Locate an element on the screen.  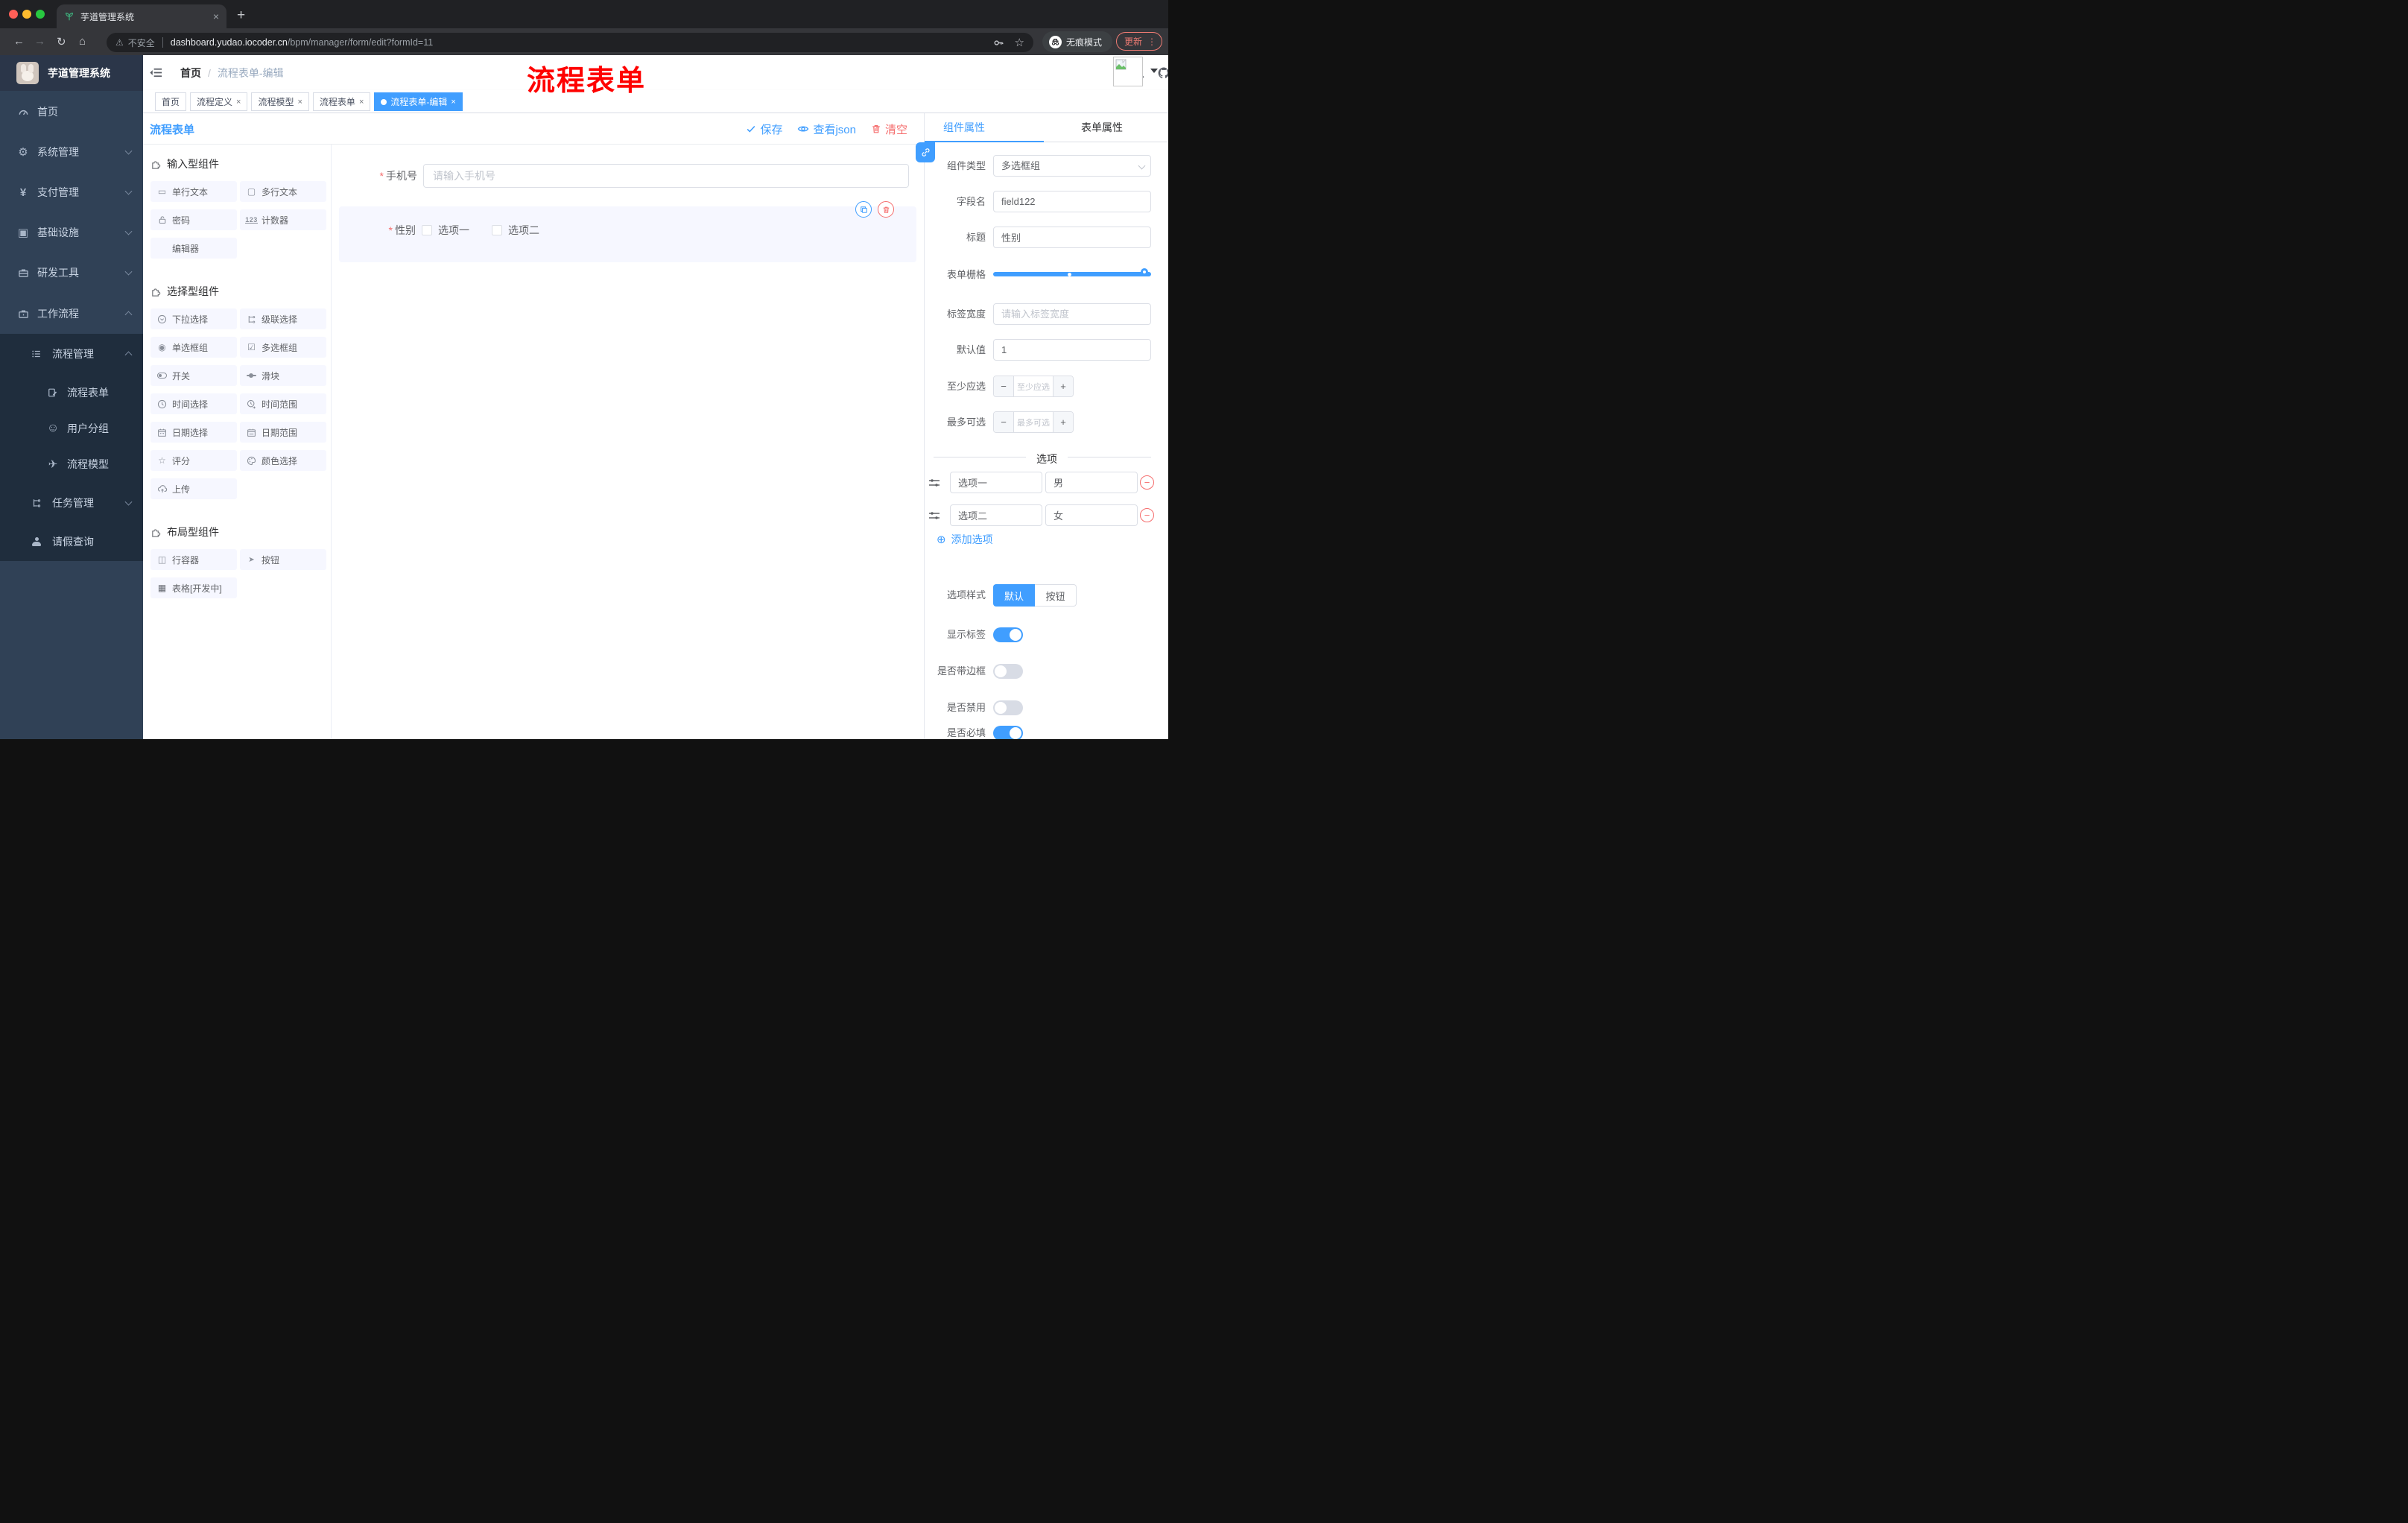
title-input is located at coordinates (1072, 237).